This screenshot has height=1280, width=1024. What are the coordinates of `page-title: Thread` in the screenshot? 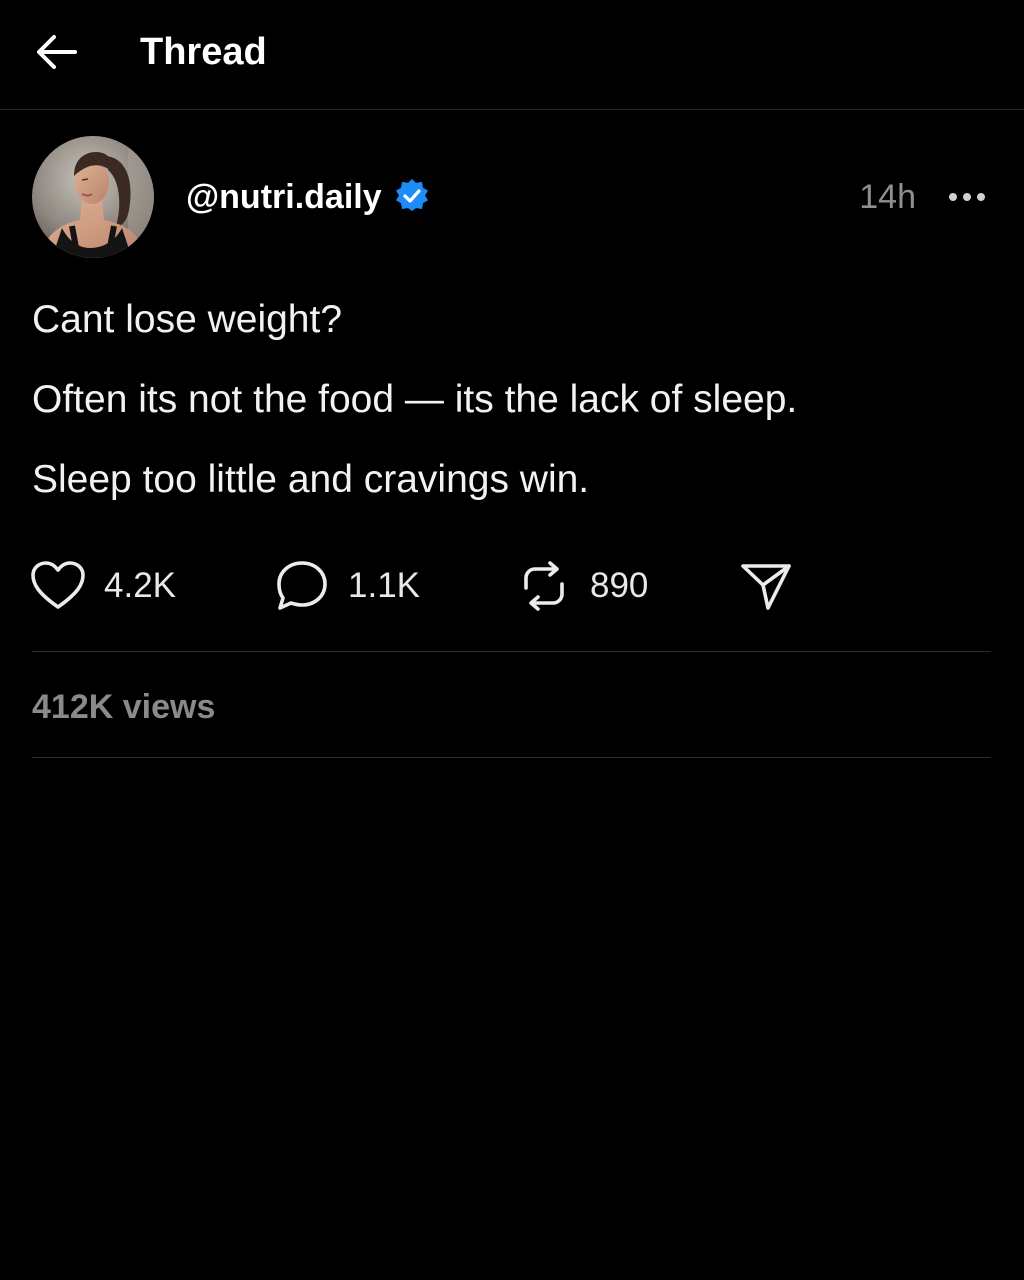 It's located at (203, 52).